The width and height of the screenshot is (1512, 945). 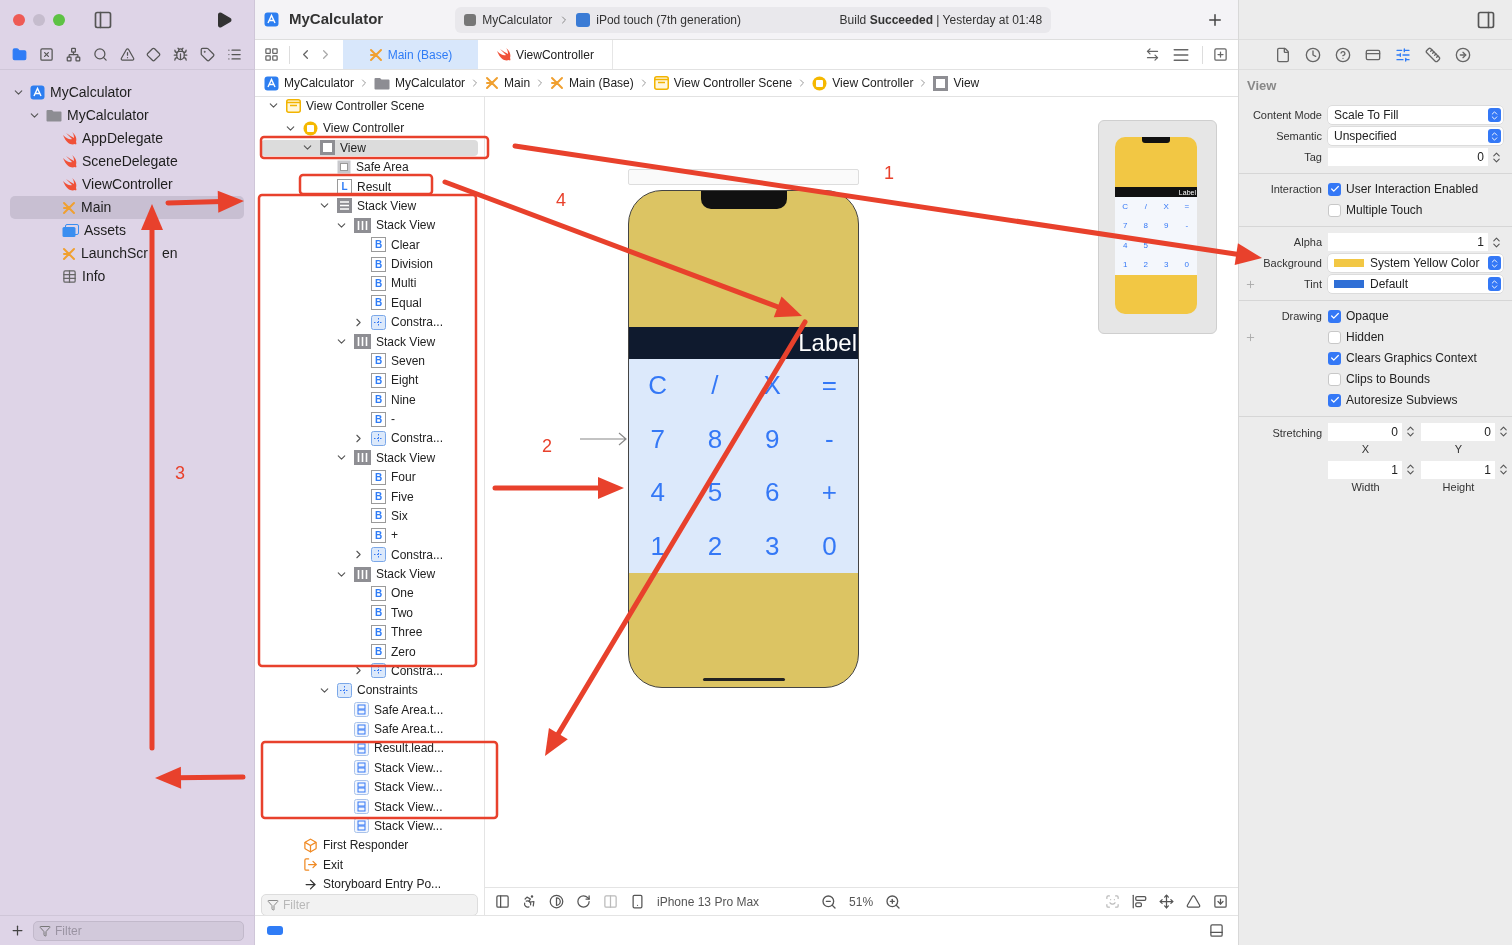 I want to click on phone-icon, so click(x=637, y=901).